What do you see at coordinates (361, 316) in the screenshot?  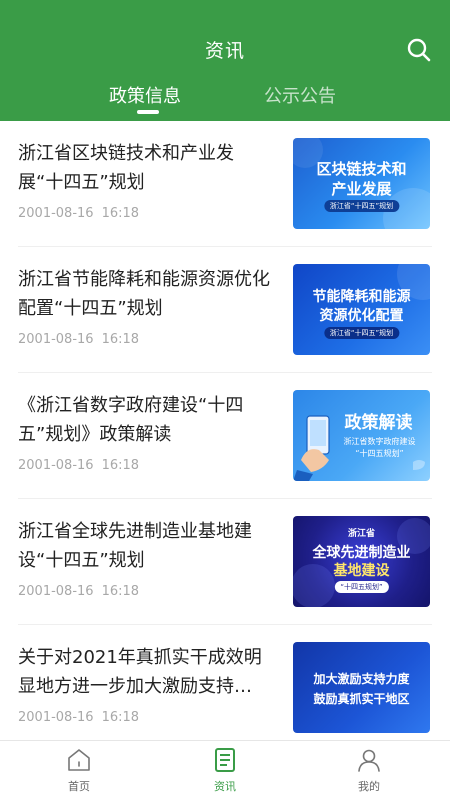 I see `thumb-text: 资源优化配置` at bounding box center [361, 316].